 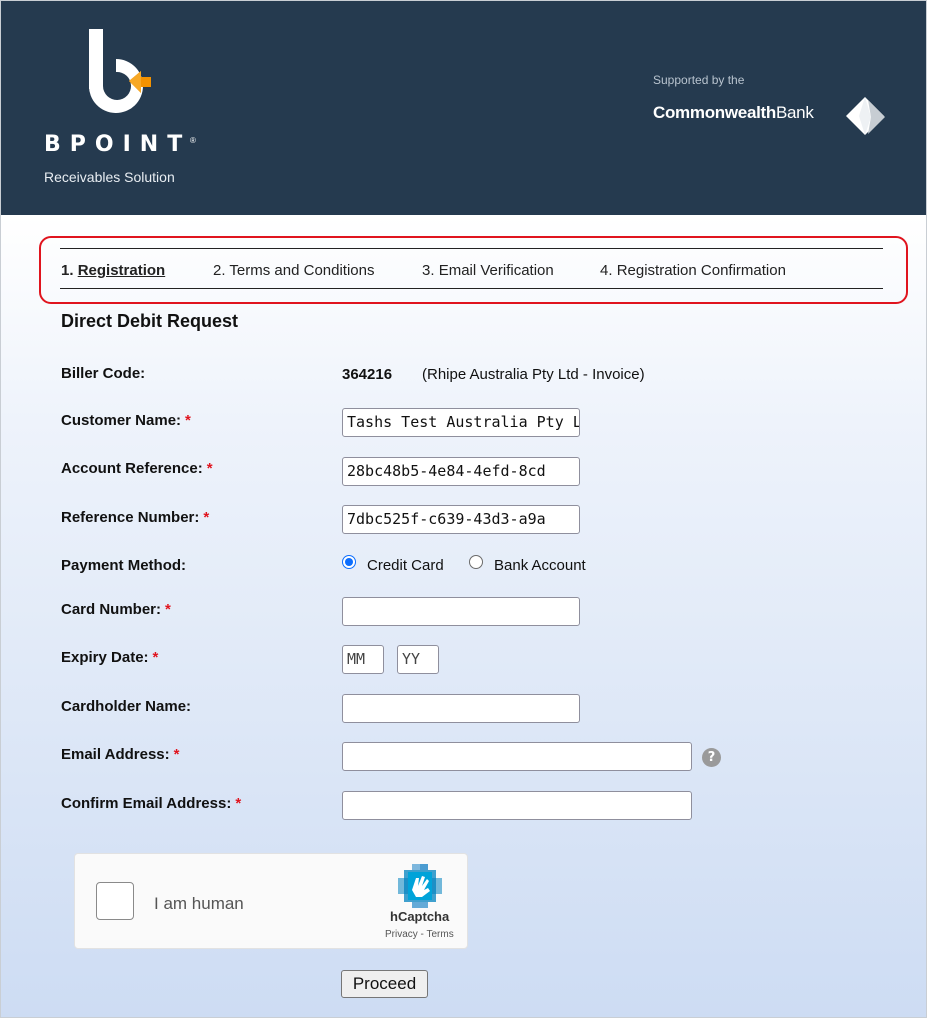 I want to click on step-number: 2., so click(x=219, y=270).